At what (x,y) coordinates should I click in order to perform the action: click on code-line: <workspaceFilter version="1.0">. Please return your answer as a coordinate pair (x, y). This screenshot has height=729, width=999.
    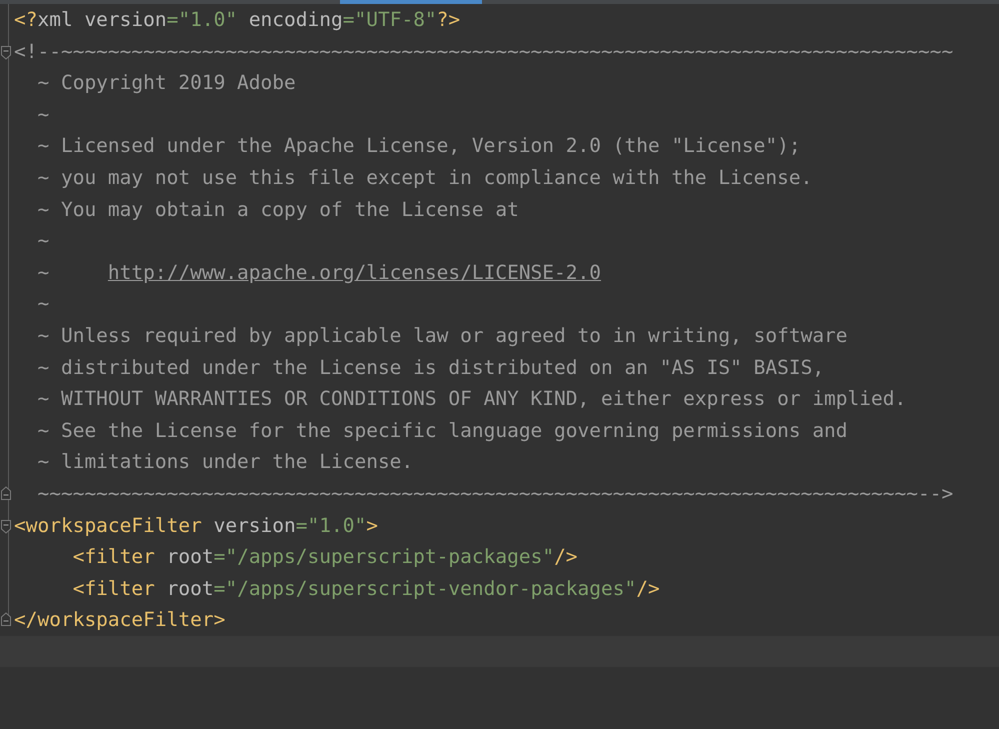
    Looking at the image, I should click on (196, 525).